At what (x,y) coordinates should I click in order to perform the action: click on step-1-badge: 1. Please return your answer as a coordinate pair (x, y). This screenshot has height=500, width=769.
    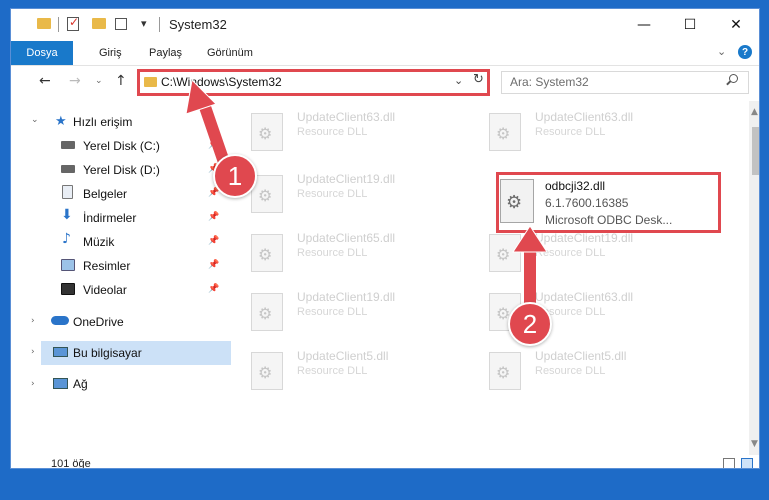
    Looking at the image, I should click on (235, 176).